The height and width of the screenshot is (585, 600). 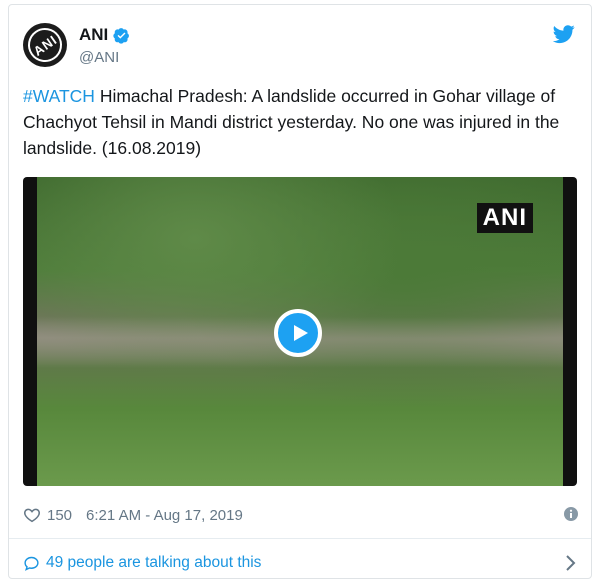 What do you see at coordinates (164, 515) in the screenshot?
I see `tweet-timestamp: 6:21 AM - Aug 17, 2019` at bounding box center [164, 515].